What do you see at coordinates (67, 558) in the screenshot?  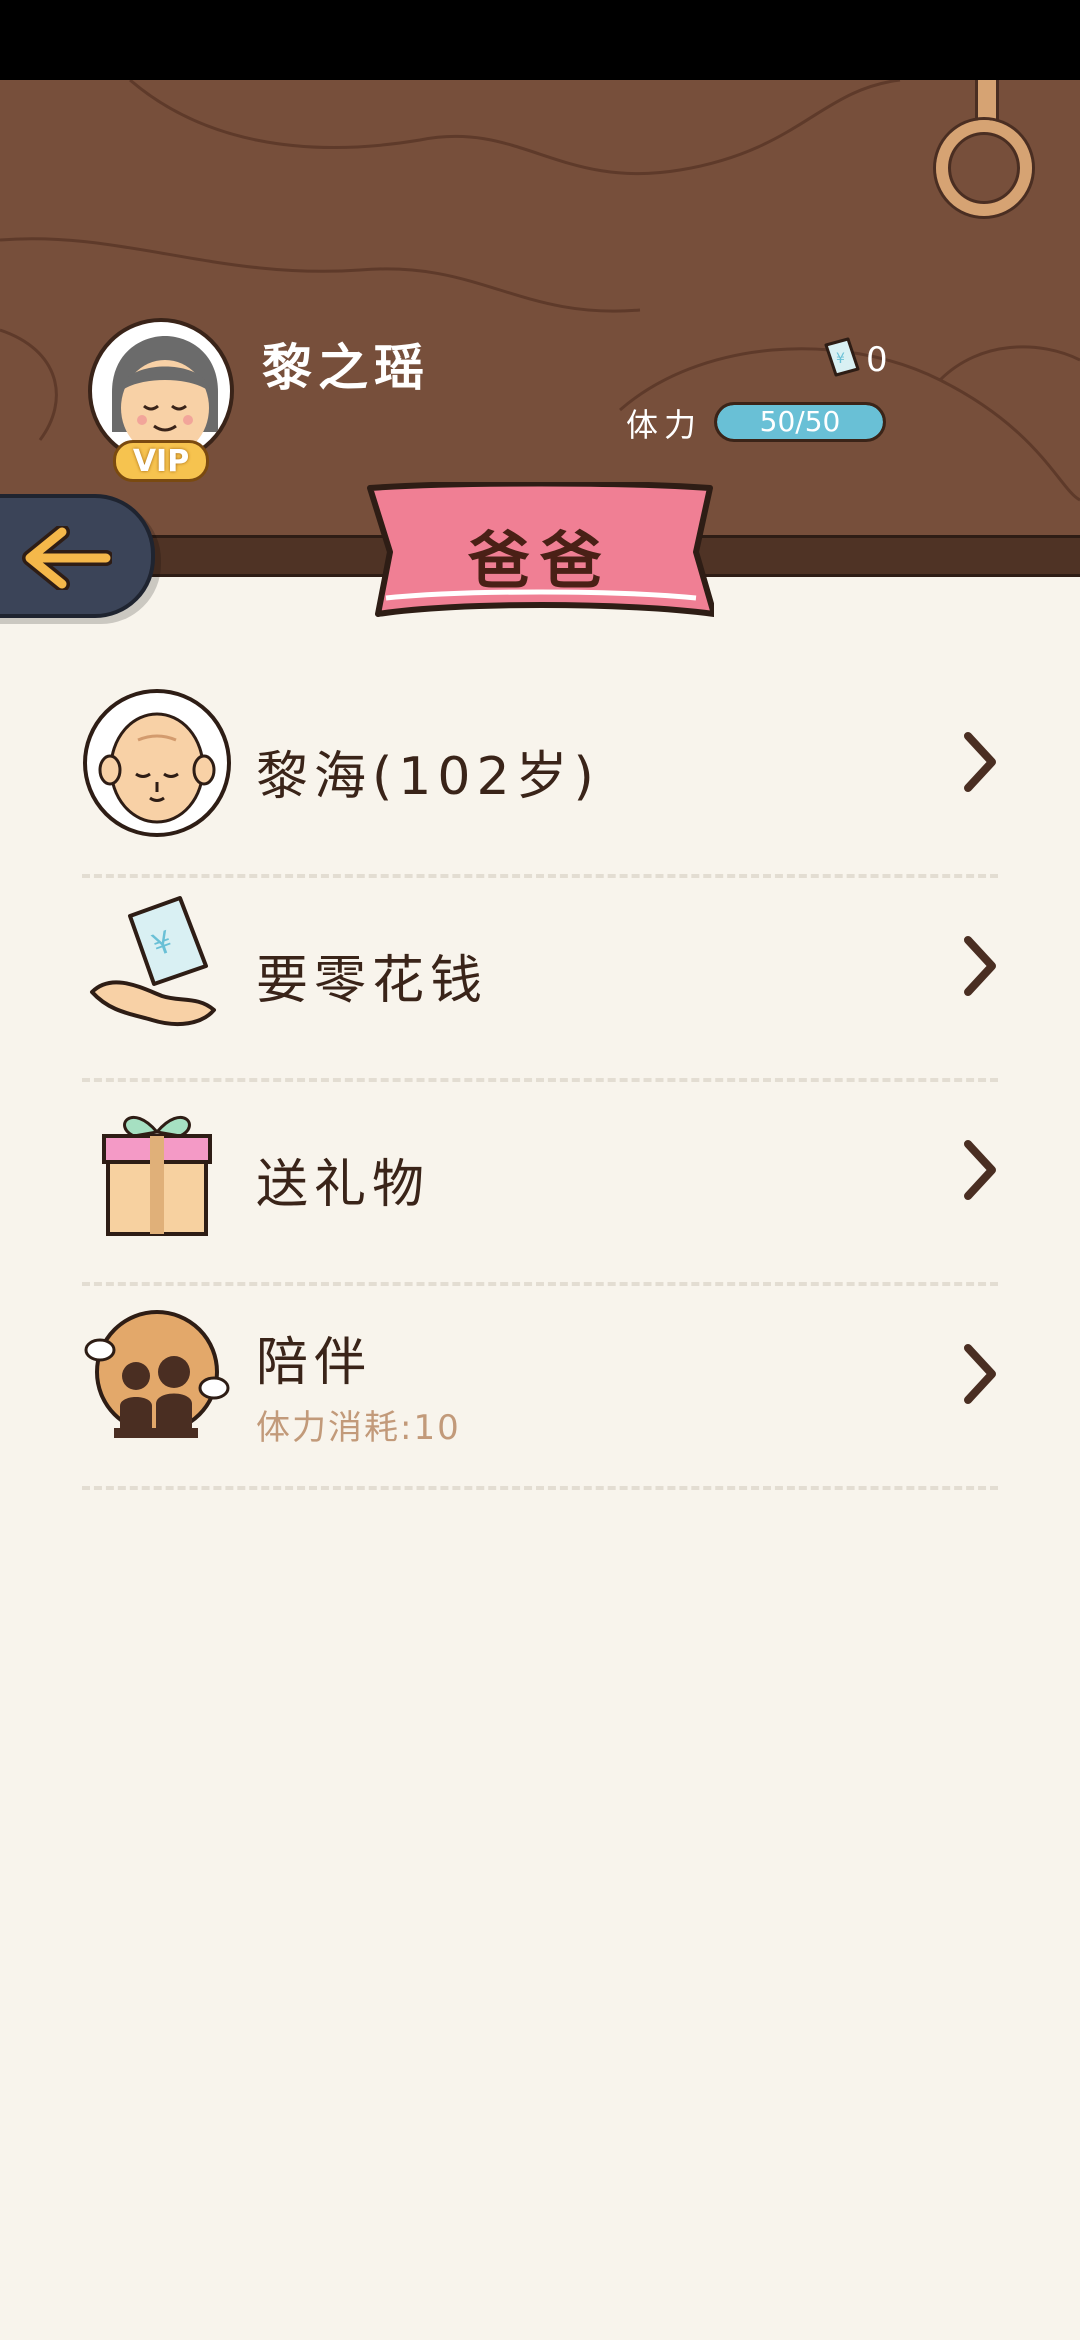 I see `back-arrow-icon` at bounding box center [67, 558].